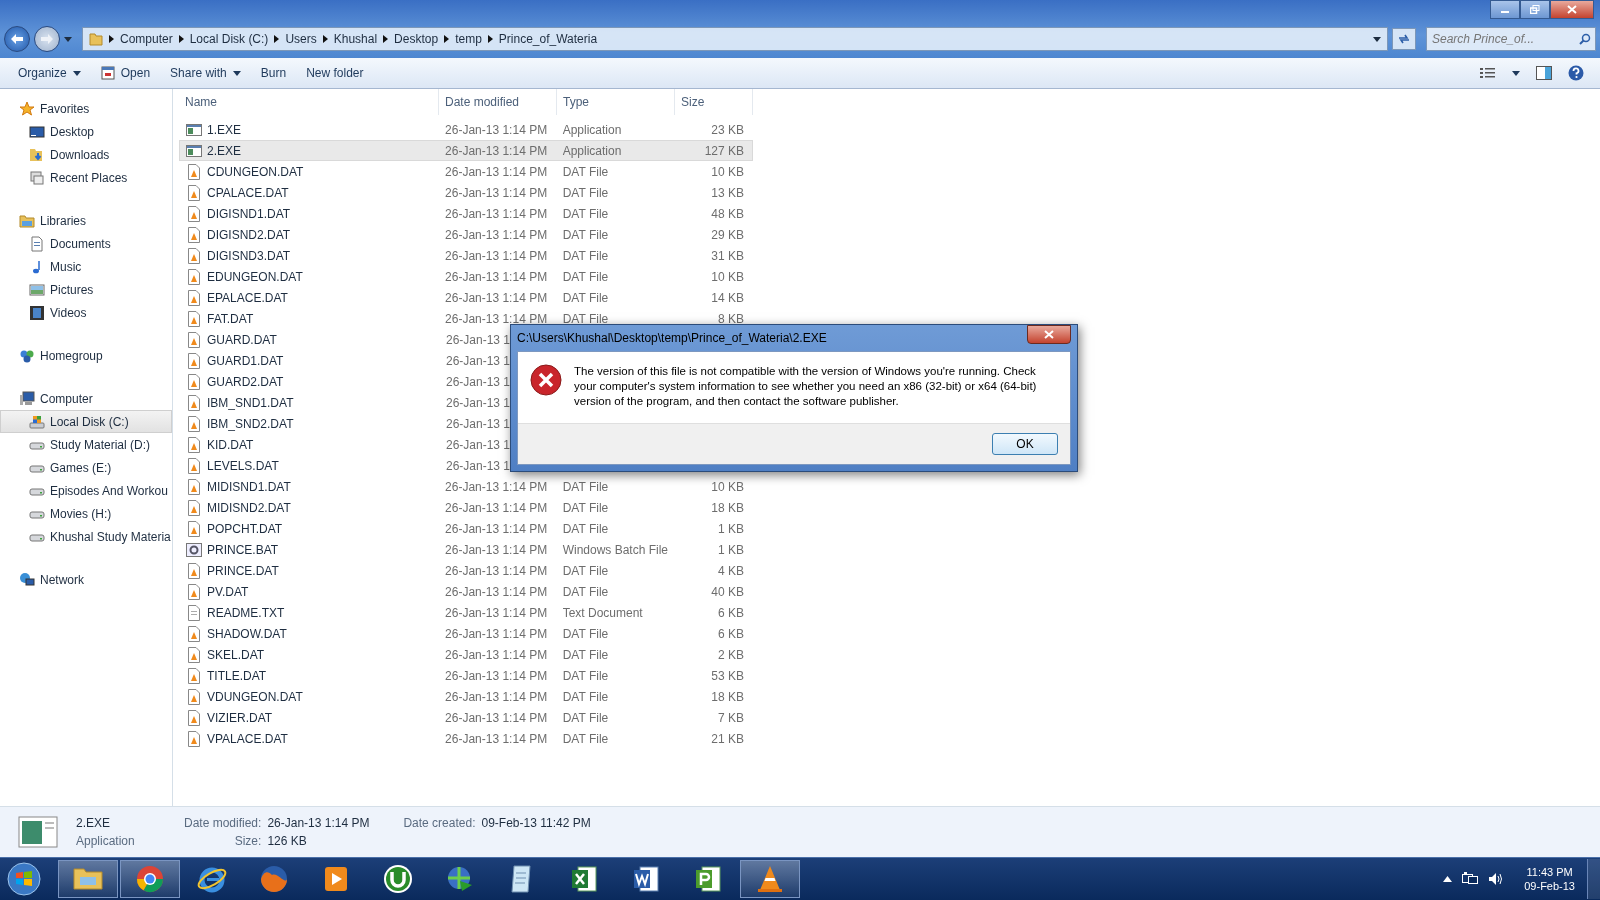 Image resolution: width=1600 pixels, height=900 pixels. What do you see at coordinates (47, 39) in the screenshot?
I see `forward-button` at bounding box center [47, 39].